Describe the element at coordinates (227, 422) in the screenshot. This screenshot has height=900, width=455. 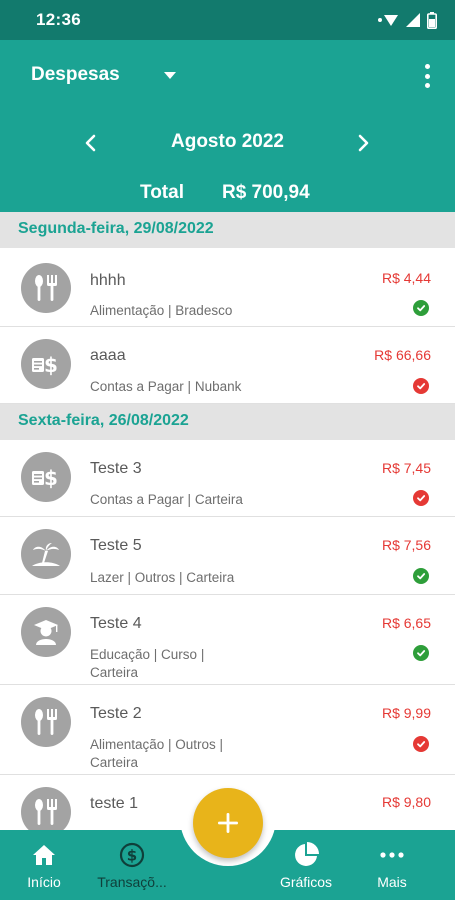
I see `day-header: Sexta-feira, 26/08/2022` at that location.